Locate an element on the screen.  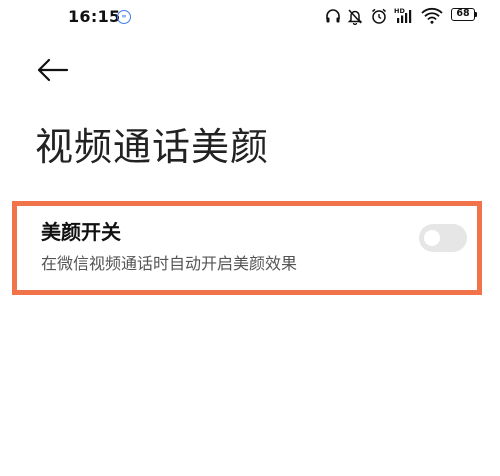
cellular-signal-icon: HD is located at coordinates (403, 15).